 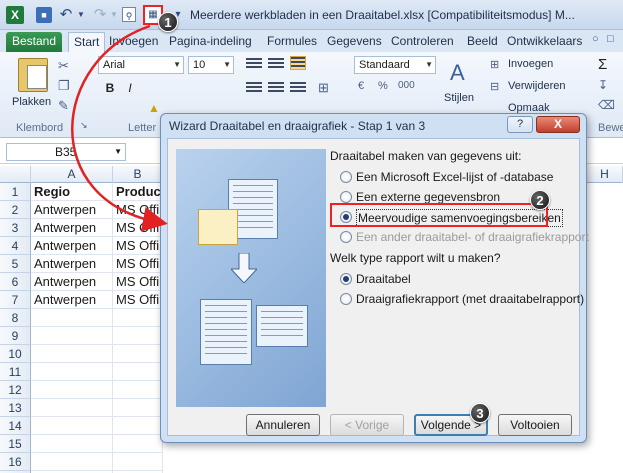 What do you see at coordinates (459, 98) in the screenshot?
I see `styles-label: Stijlen` at bounding box center [459, 98].